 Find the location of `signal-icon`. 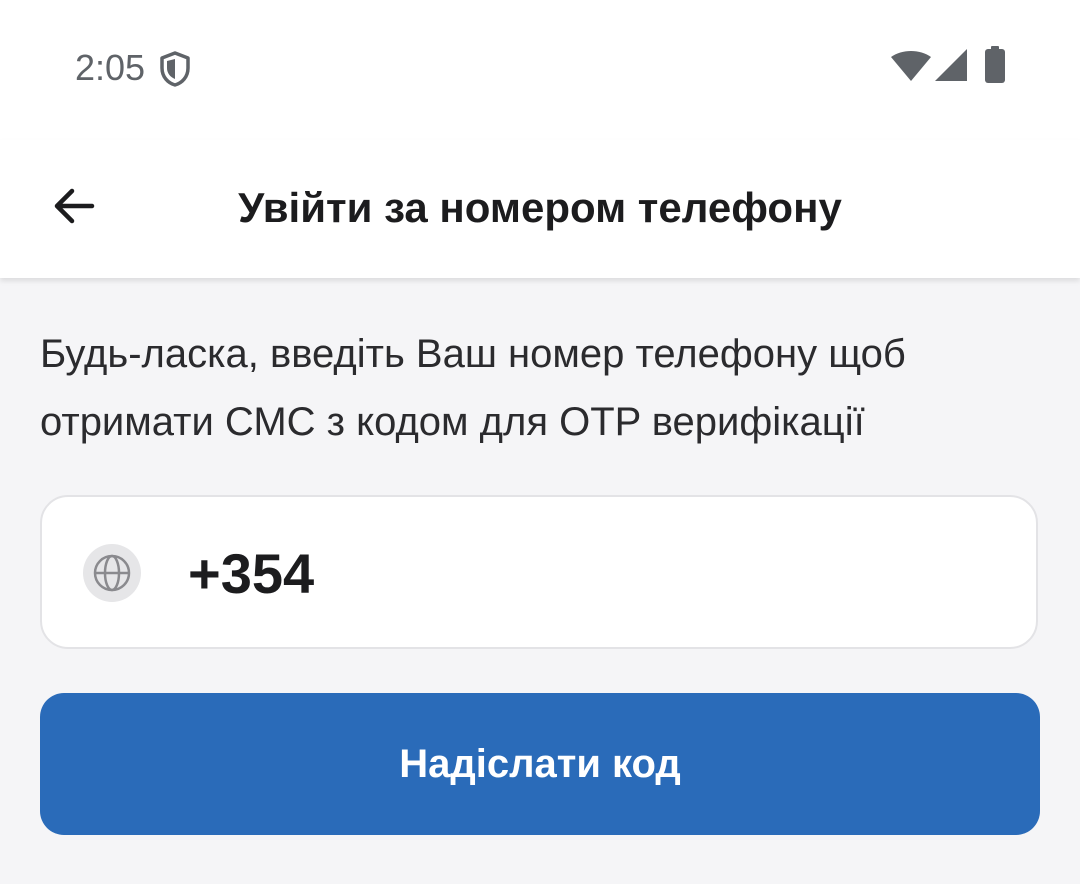

signal-icon is located at coordinates (951, 65).